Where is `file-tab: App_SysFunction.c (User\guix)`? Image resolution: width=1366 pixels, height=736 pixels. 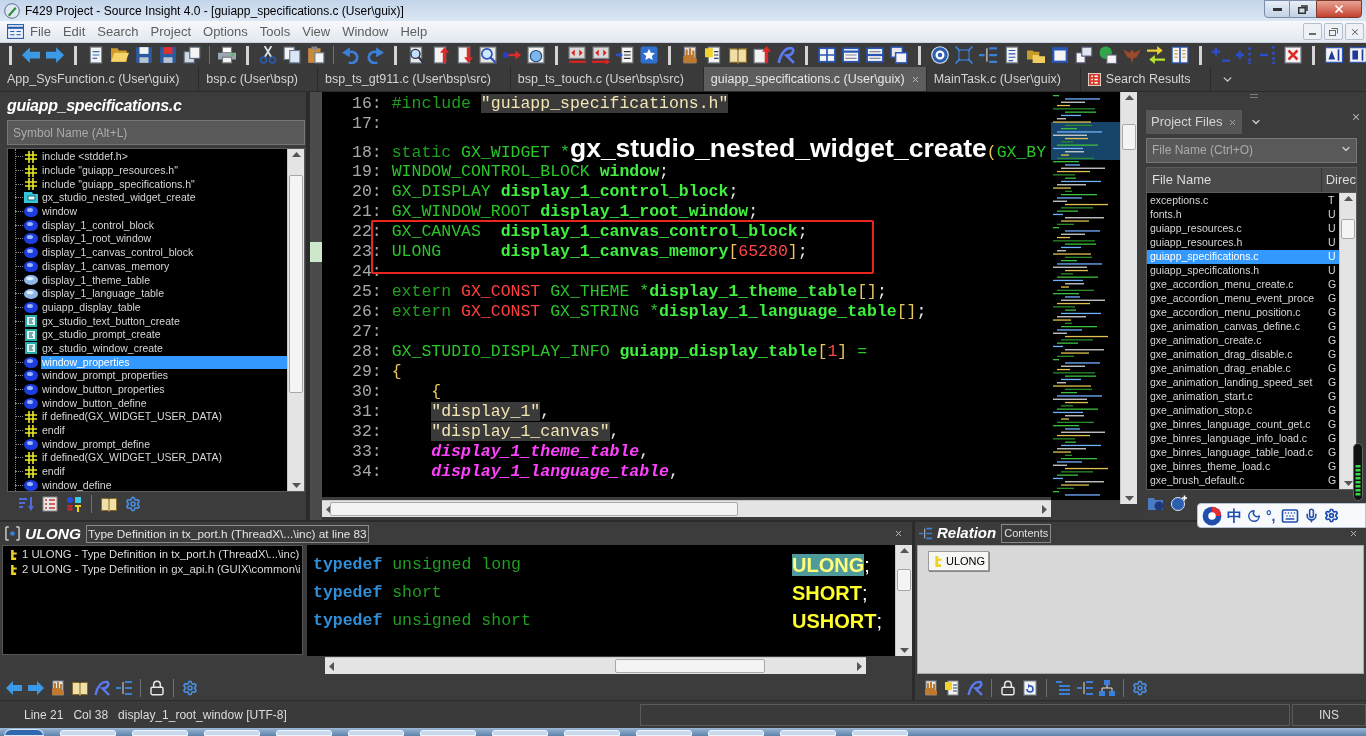 file-tab: App_SysFunction.c (User\guix) is located at coordinates (100, 79).